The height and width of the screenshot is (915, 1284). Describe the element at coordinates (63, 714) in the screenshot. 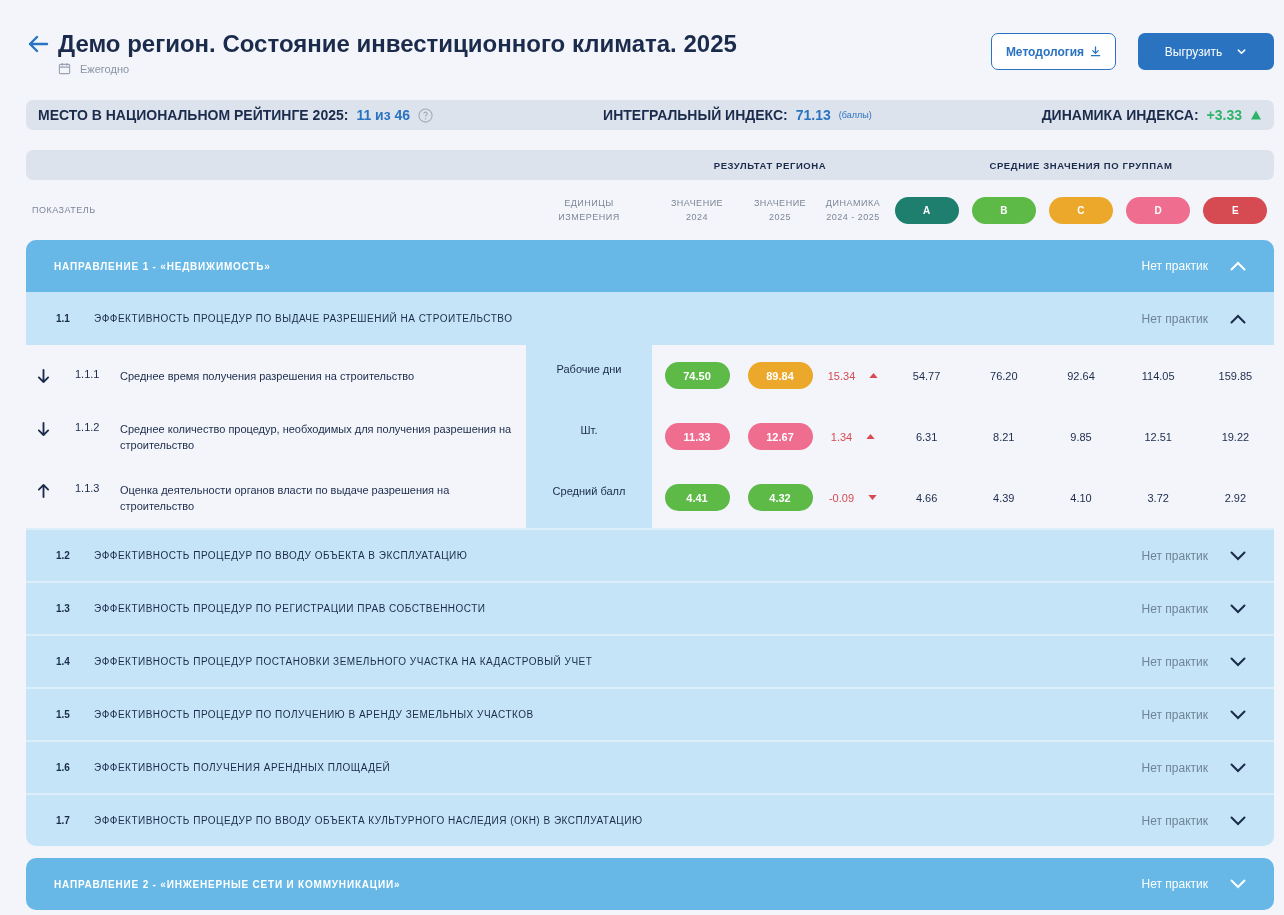

I see `section-number: 1.5` at that location.